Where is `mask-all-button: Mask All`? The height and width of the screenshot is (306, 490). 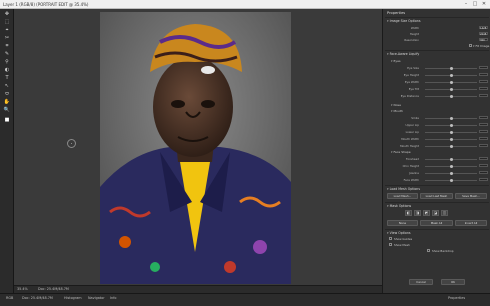 mask-all-button: Mask All is located at coordinates (436, 223).